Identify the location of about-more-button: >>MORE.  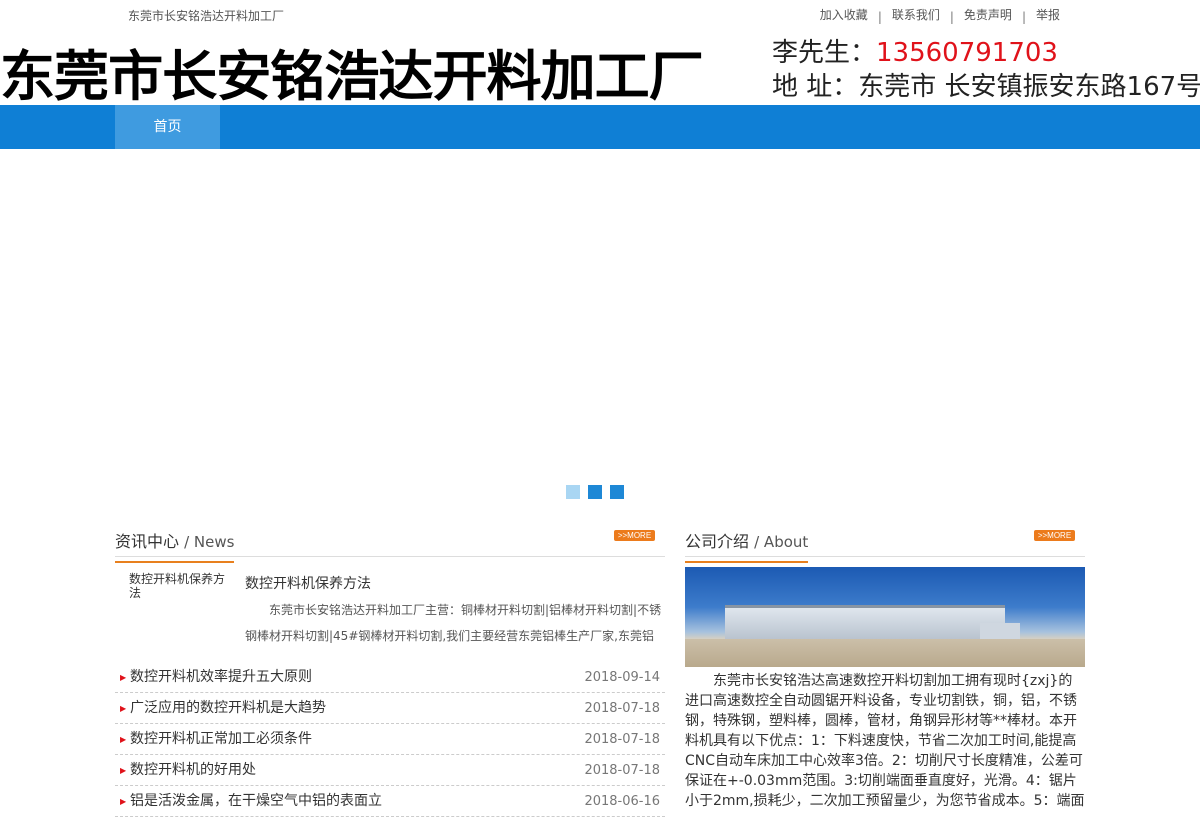
(1054, 535).